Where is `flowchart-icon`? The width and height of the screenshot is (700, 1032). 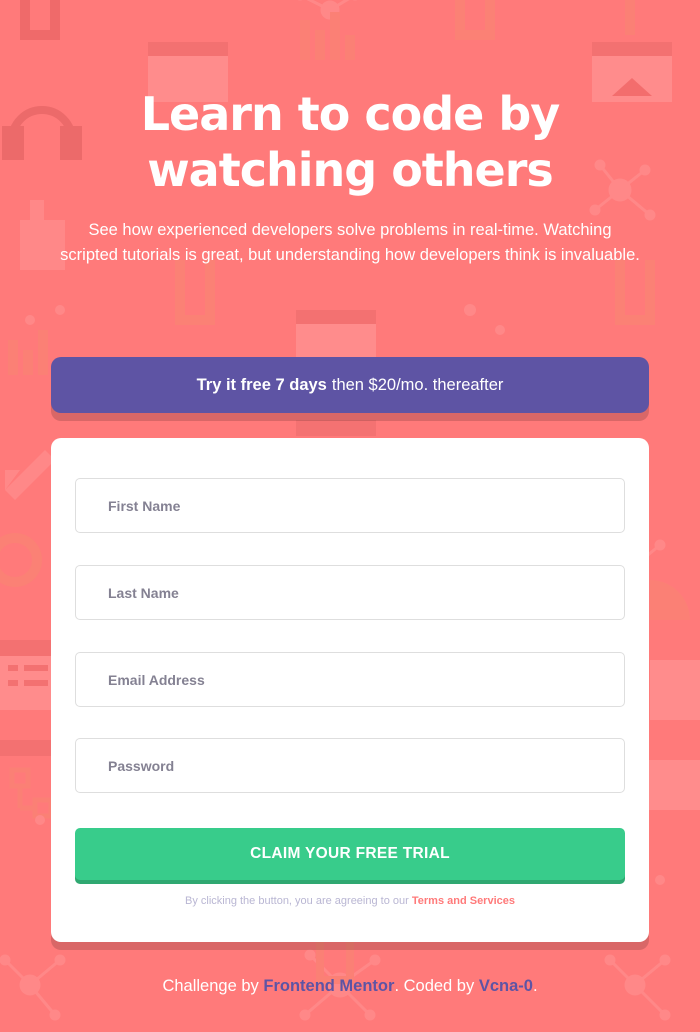
flowchart-icon is located at coordinates (31, 793).